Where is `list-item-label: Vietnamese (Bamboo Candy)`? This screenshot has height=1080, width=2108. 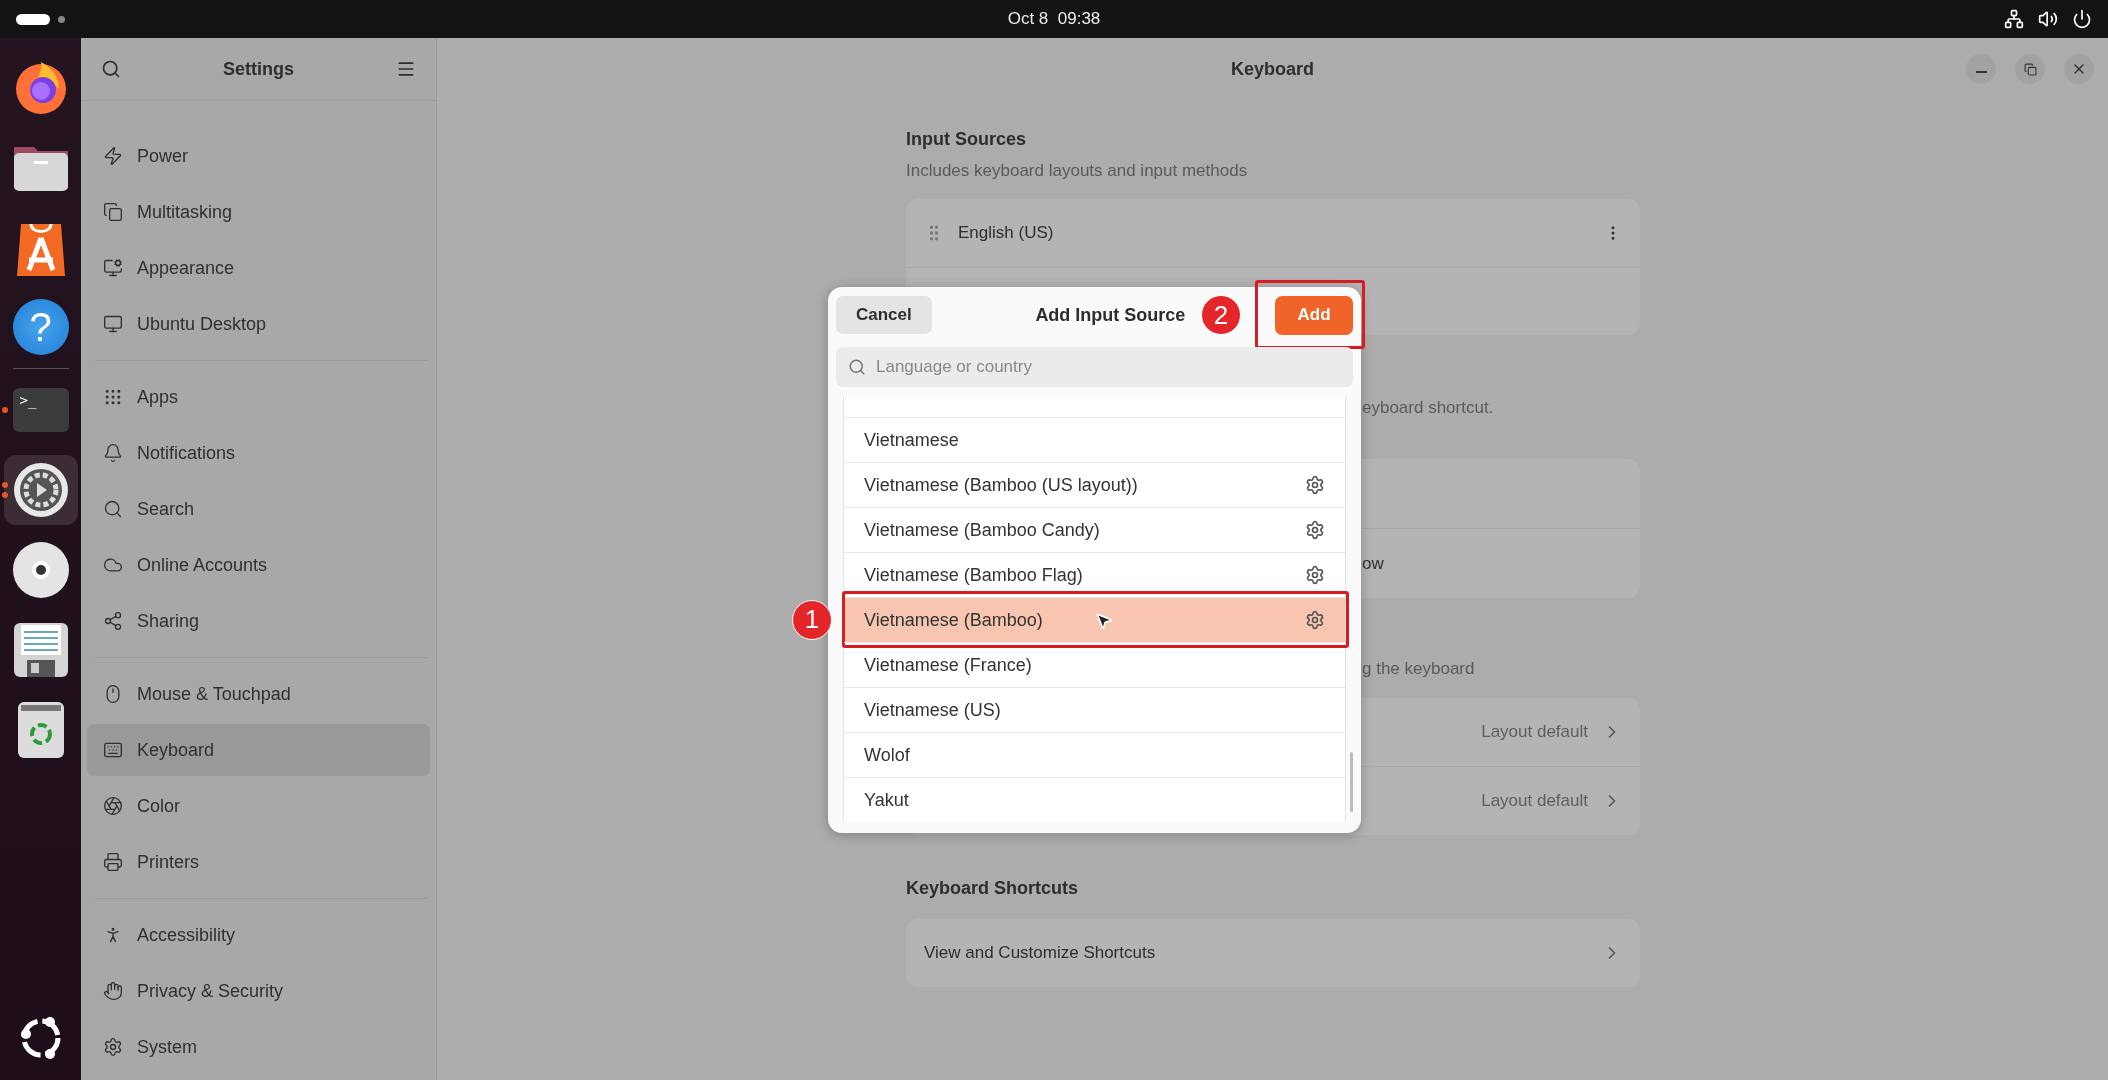
list-item-label: Vietnamese (Bamboo Candy) is located at coordinates (982, 530).